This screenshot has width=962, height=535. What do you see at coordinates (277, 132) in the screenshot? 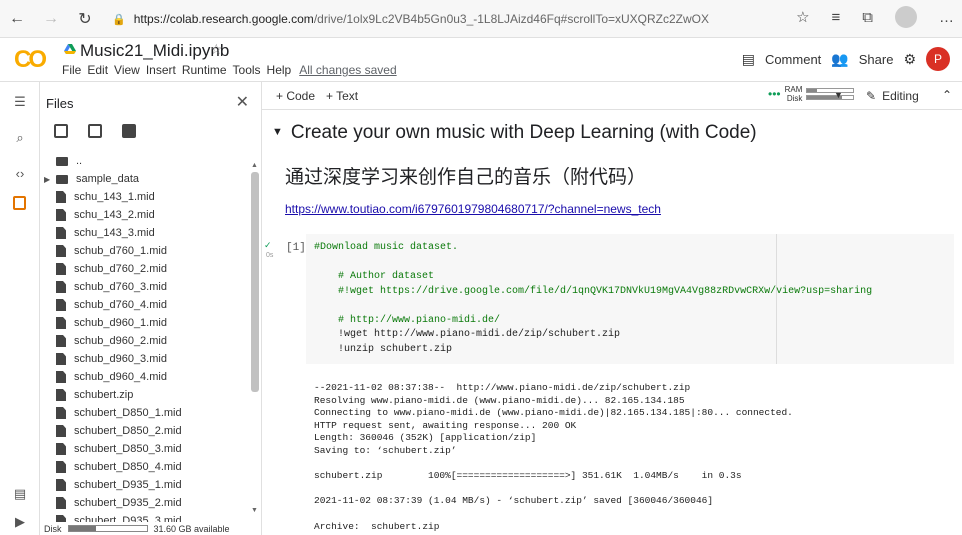
I see `collapse-section-icon: ▼` at bounding box center [277, 132].